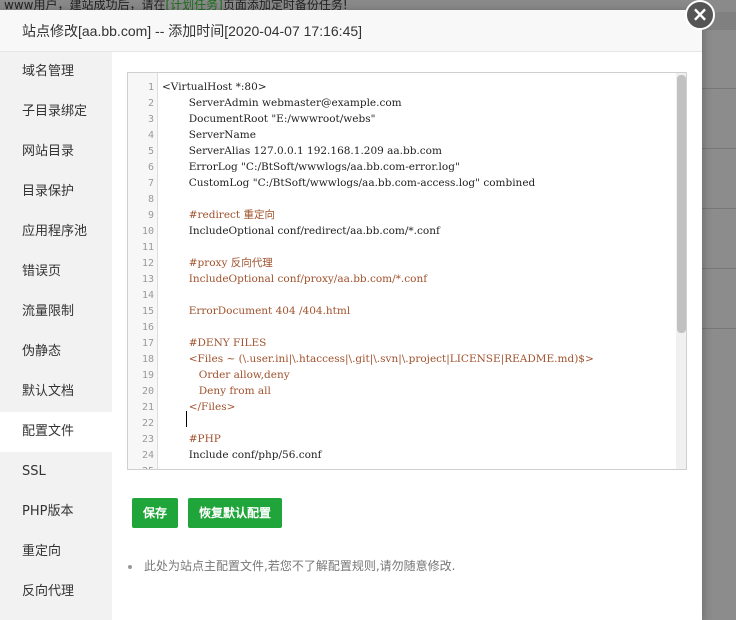 This screenshot has width=736, height=620. What do you see at coordinates (56, 232) in the screenshot?
I see `sidebar-item: 应用程序池` at bounding box center [56, 232].